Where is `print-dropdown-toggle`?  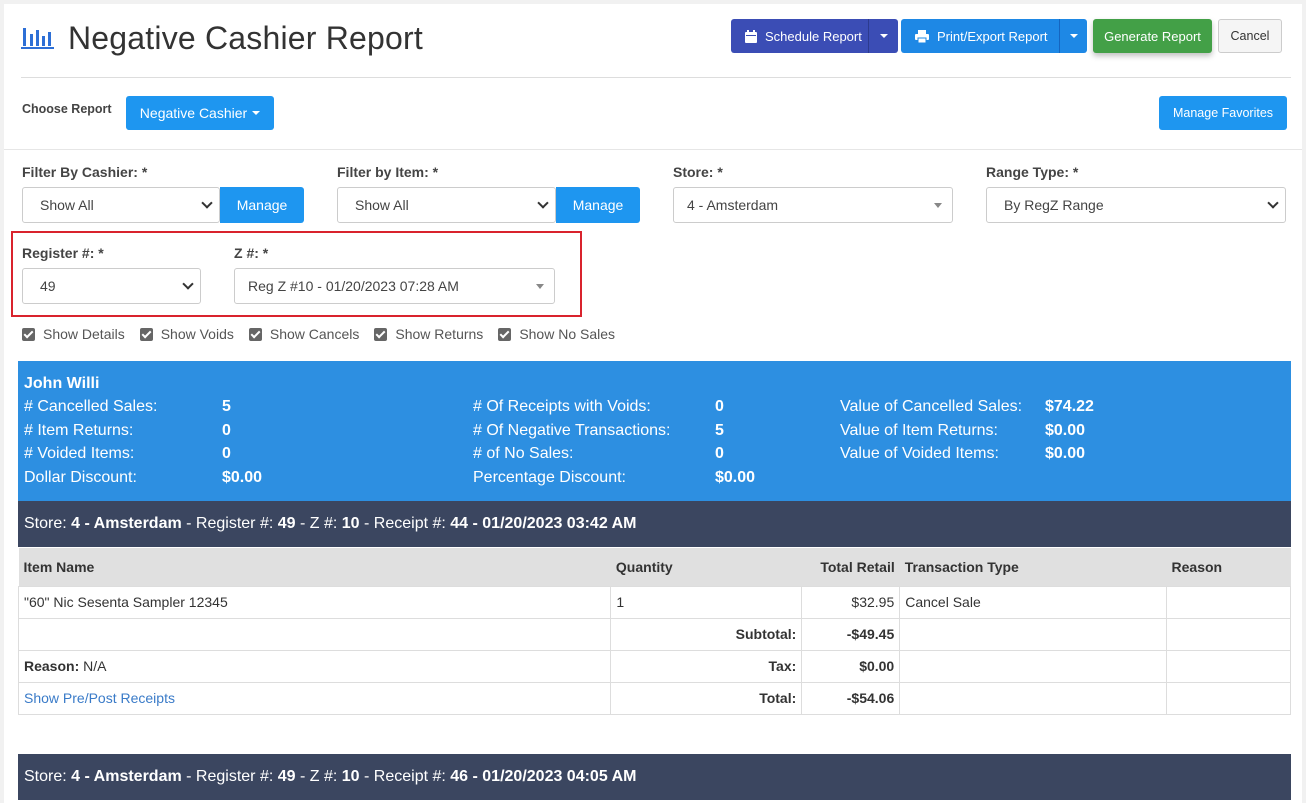
print-dropdown-toggle is located at coordinates (1073, 36).